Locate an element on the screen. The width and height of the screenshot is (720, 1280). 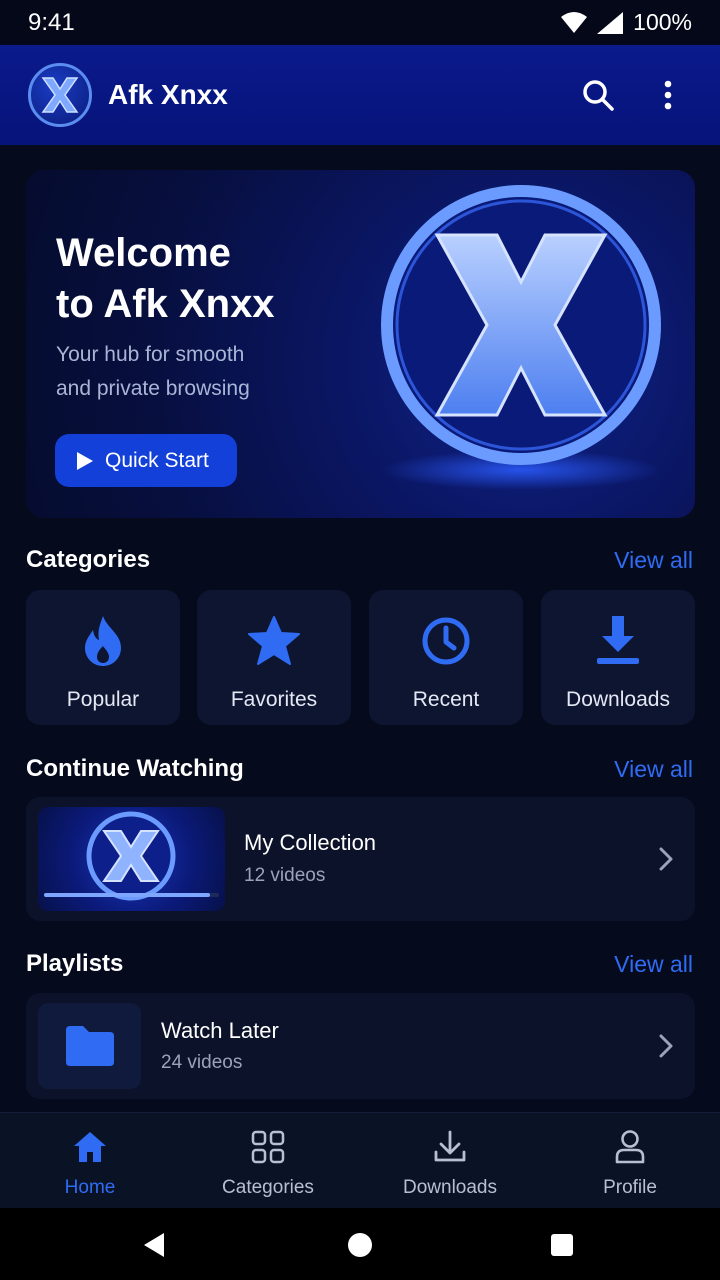
item-title: Watch Later is located at coordinates (220, 1030).